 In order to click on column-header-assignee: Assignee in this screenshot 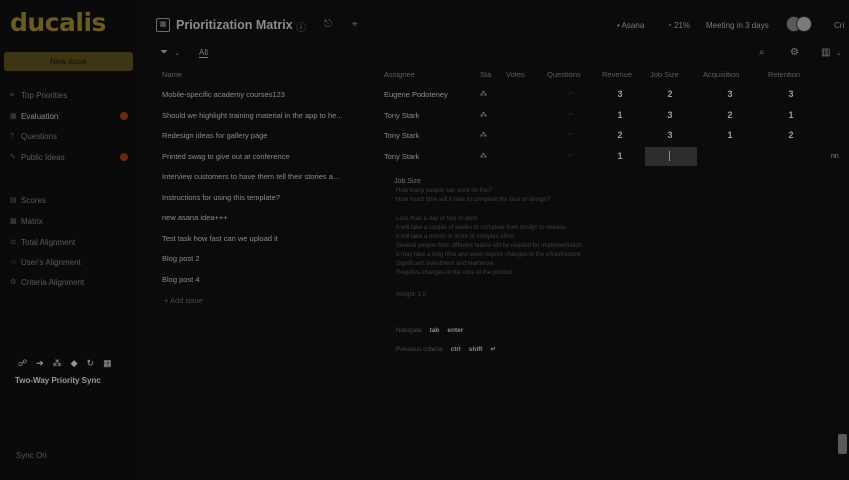, I will do `click(399, 74)`.